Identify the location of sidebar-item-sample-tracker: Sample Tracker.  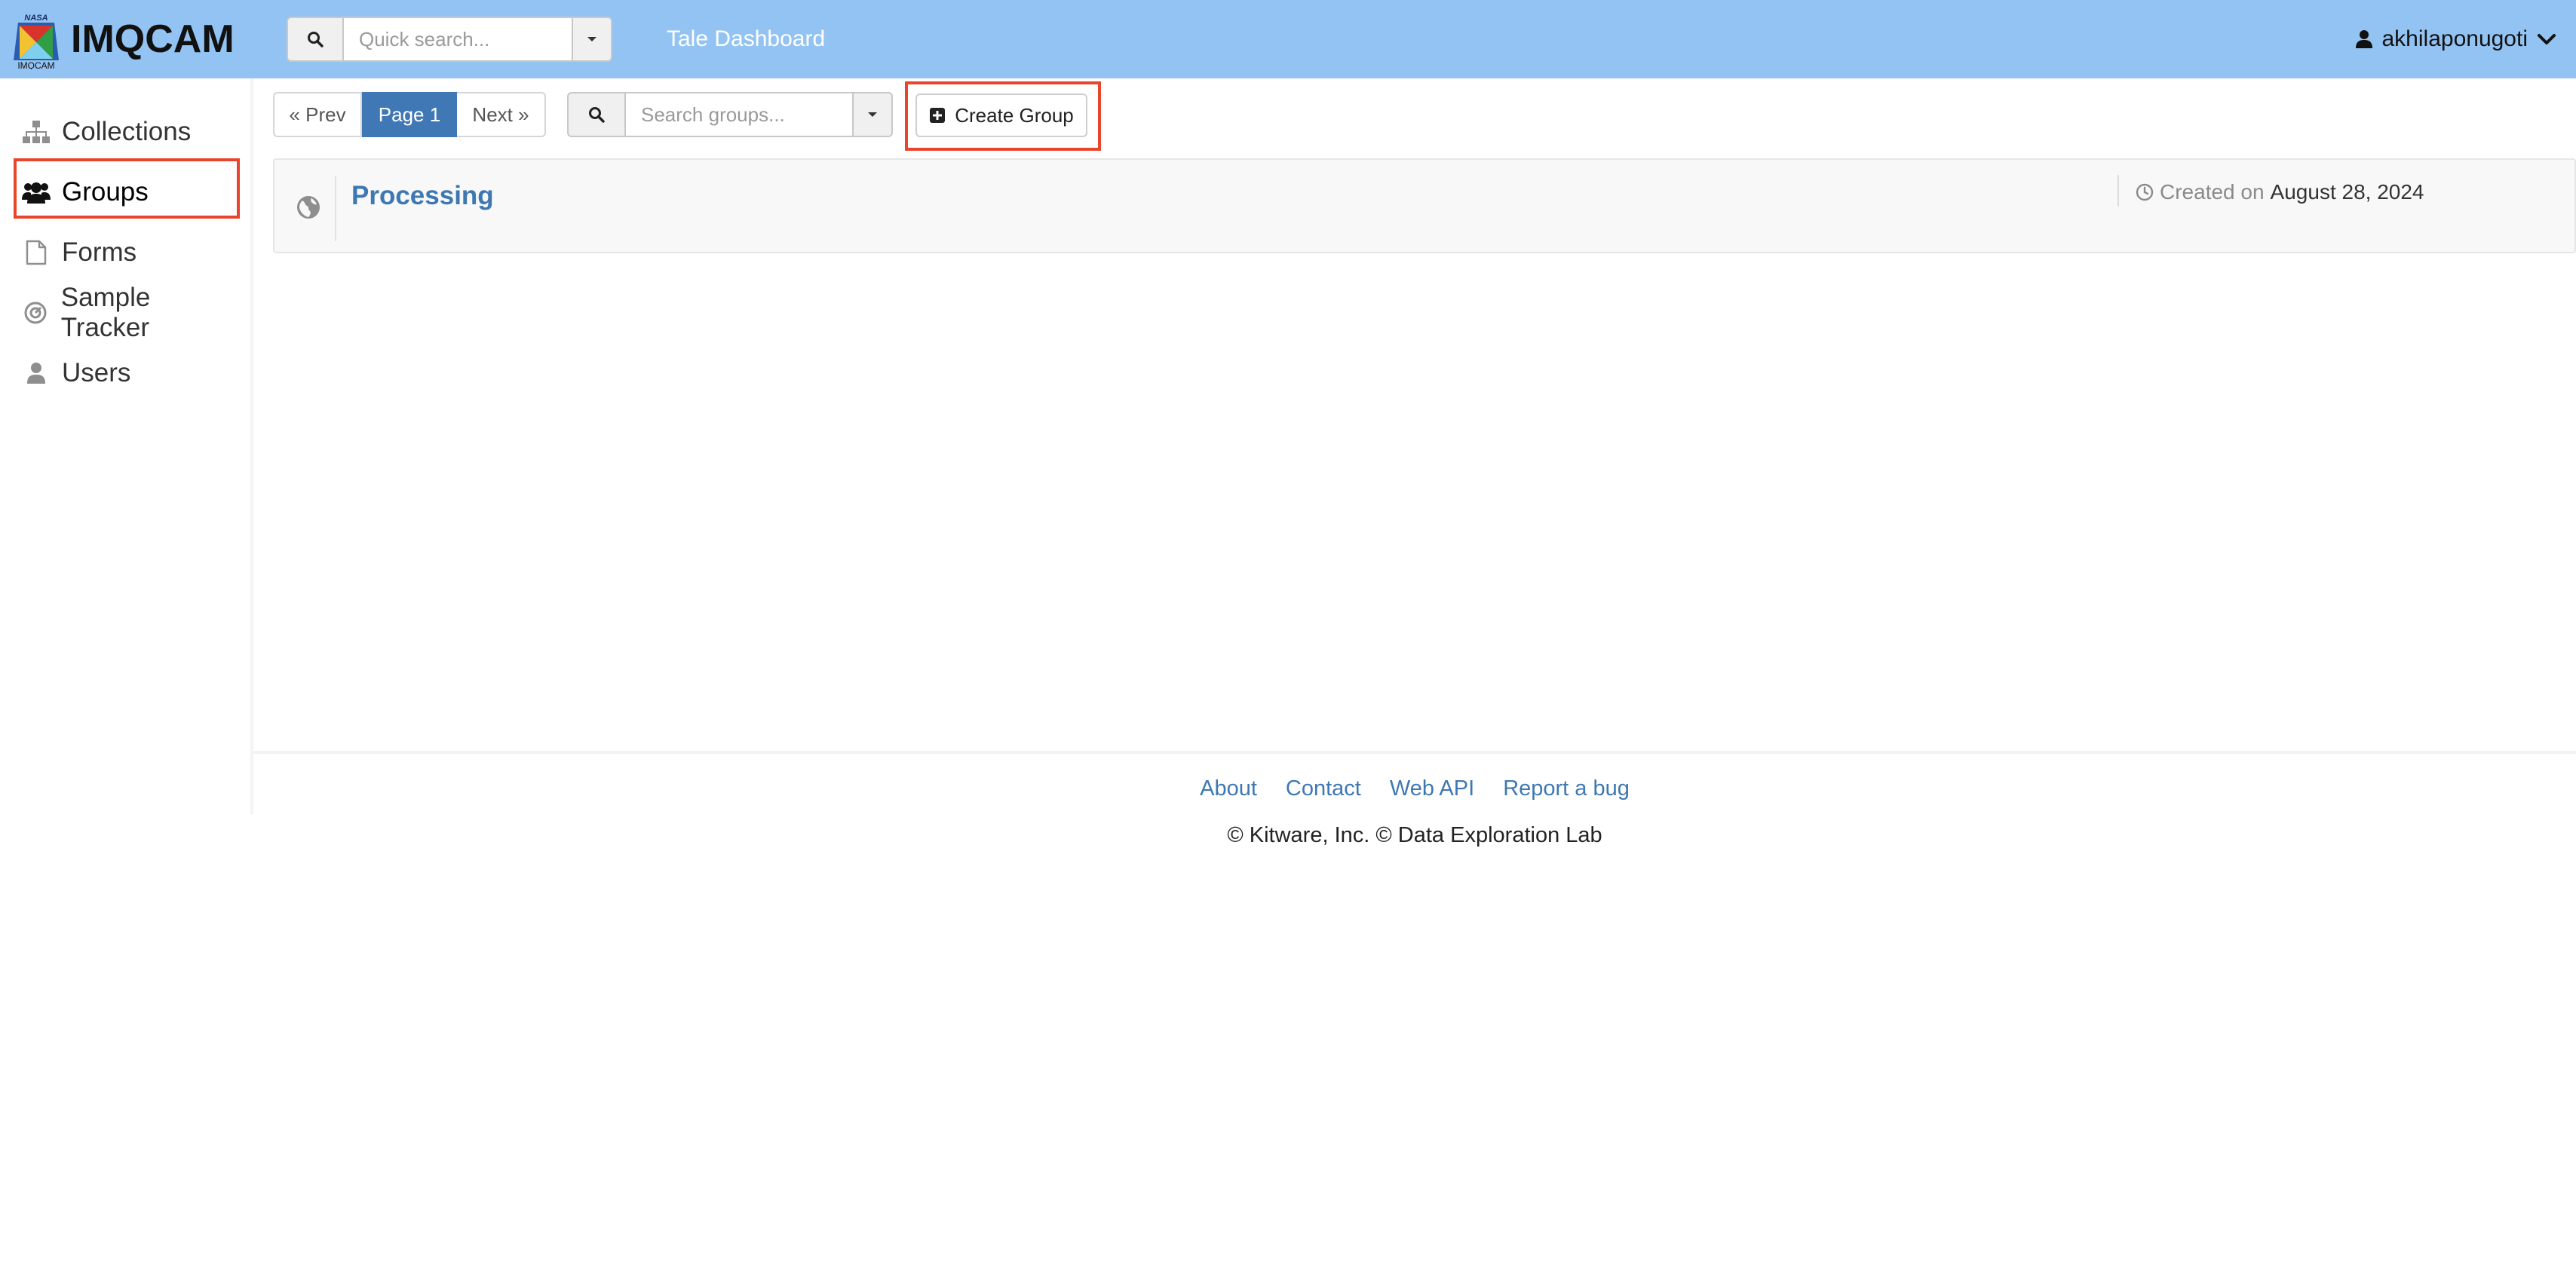
(128, 313).